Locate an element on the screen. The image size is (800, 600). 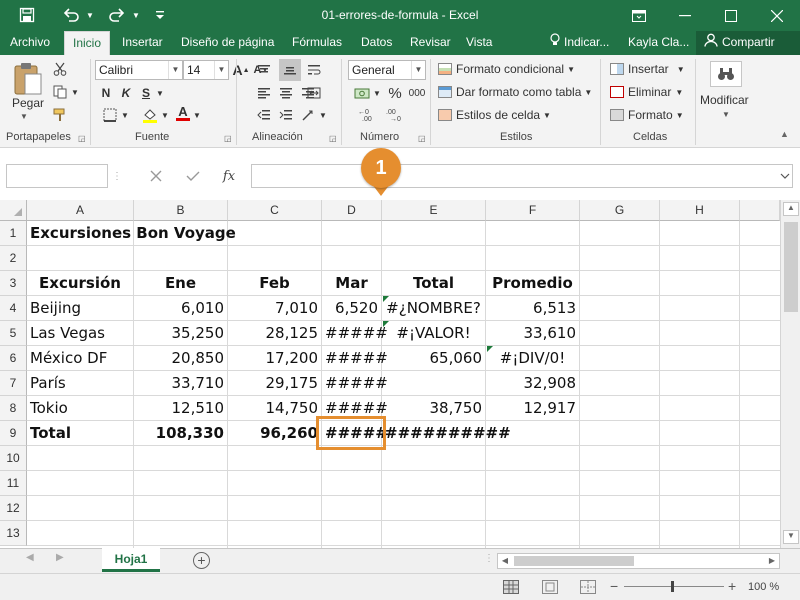
font-launcher-icon: ◲ is located at coordinates (228, 138).